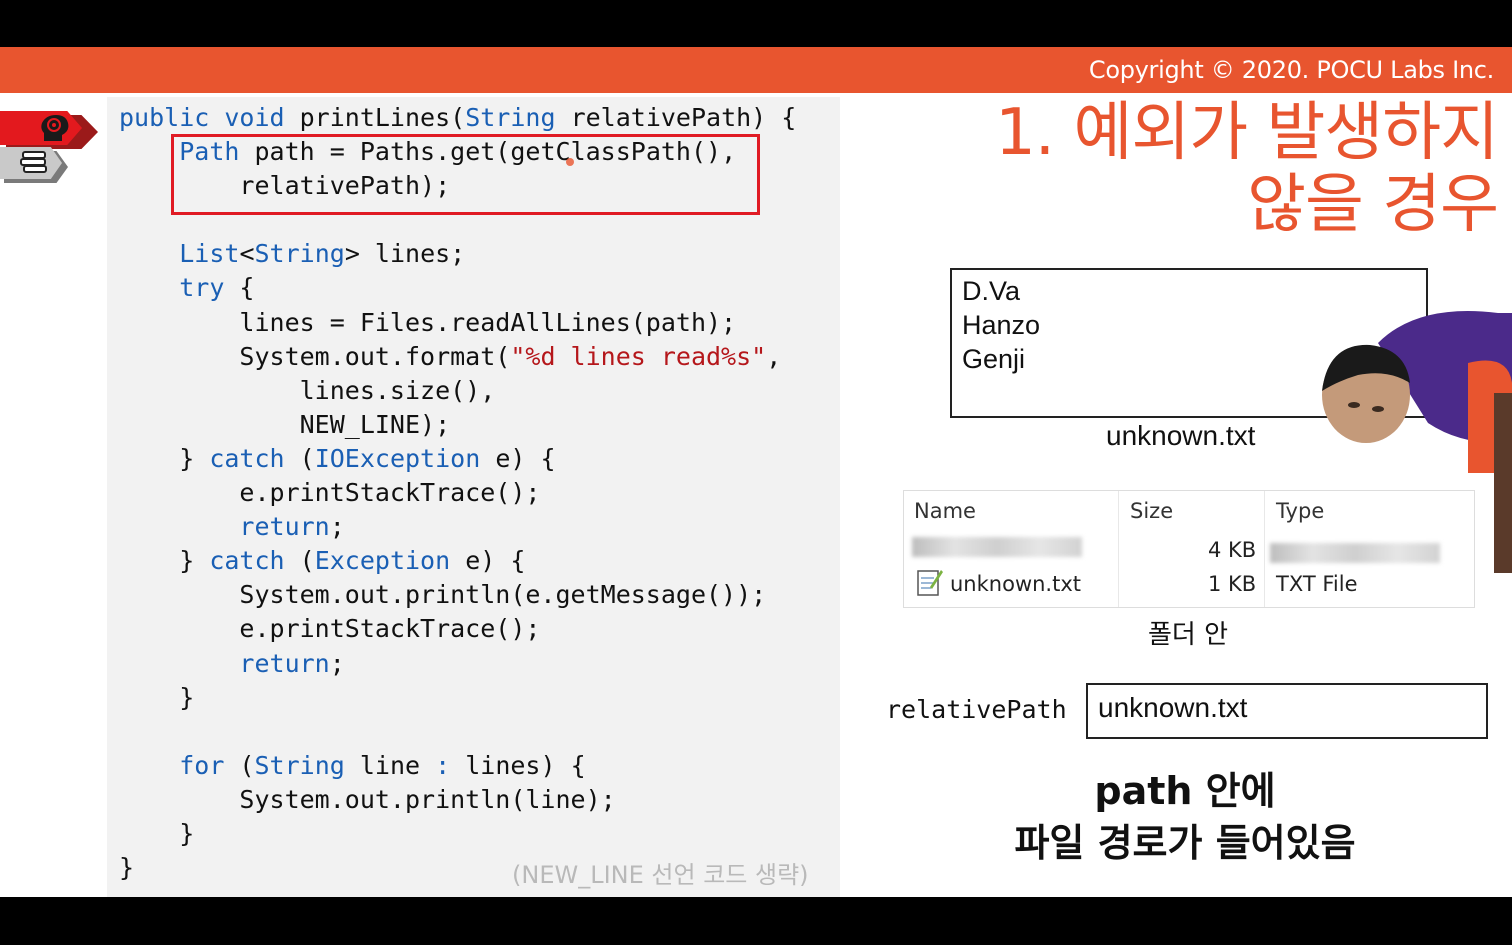 This screenshot has height=945, width=1512. I want to click on column-header-name: Name, so click(945, 511).